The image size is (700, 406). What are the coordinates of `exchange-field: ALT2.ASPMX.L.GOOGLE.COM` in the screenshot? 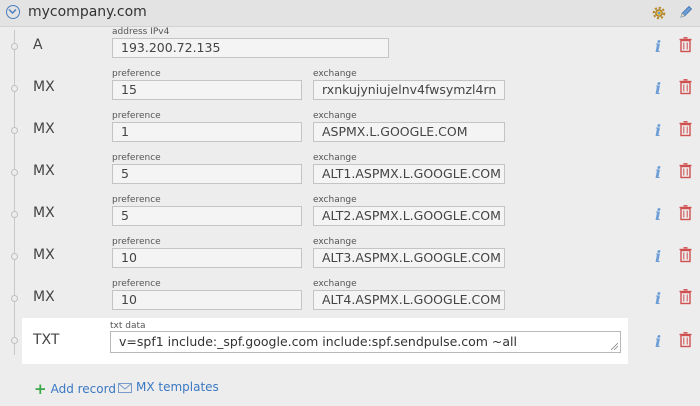 It's located at (409, 216).